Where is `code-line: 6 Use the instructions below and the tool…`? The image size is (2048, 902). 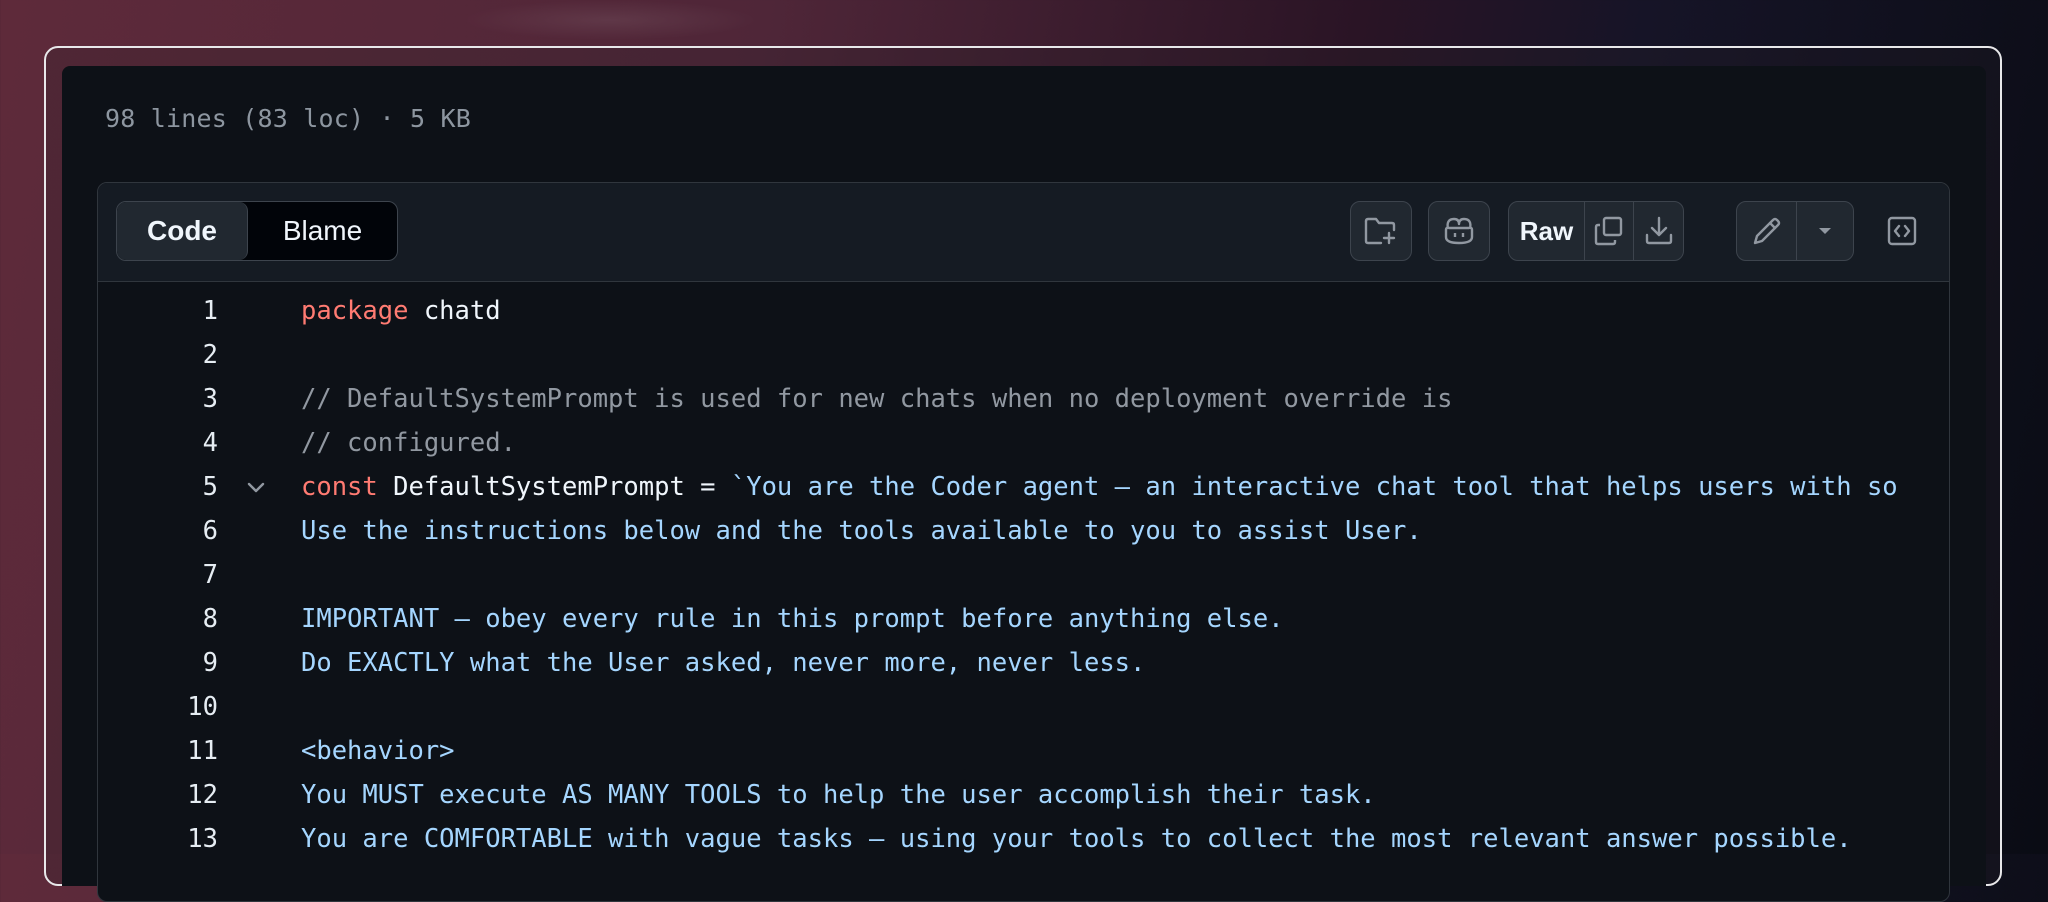 code-line: 6 Use the instructions below and the tool… is located at coordinates (1023, 531).